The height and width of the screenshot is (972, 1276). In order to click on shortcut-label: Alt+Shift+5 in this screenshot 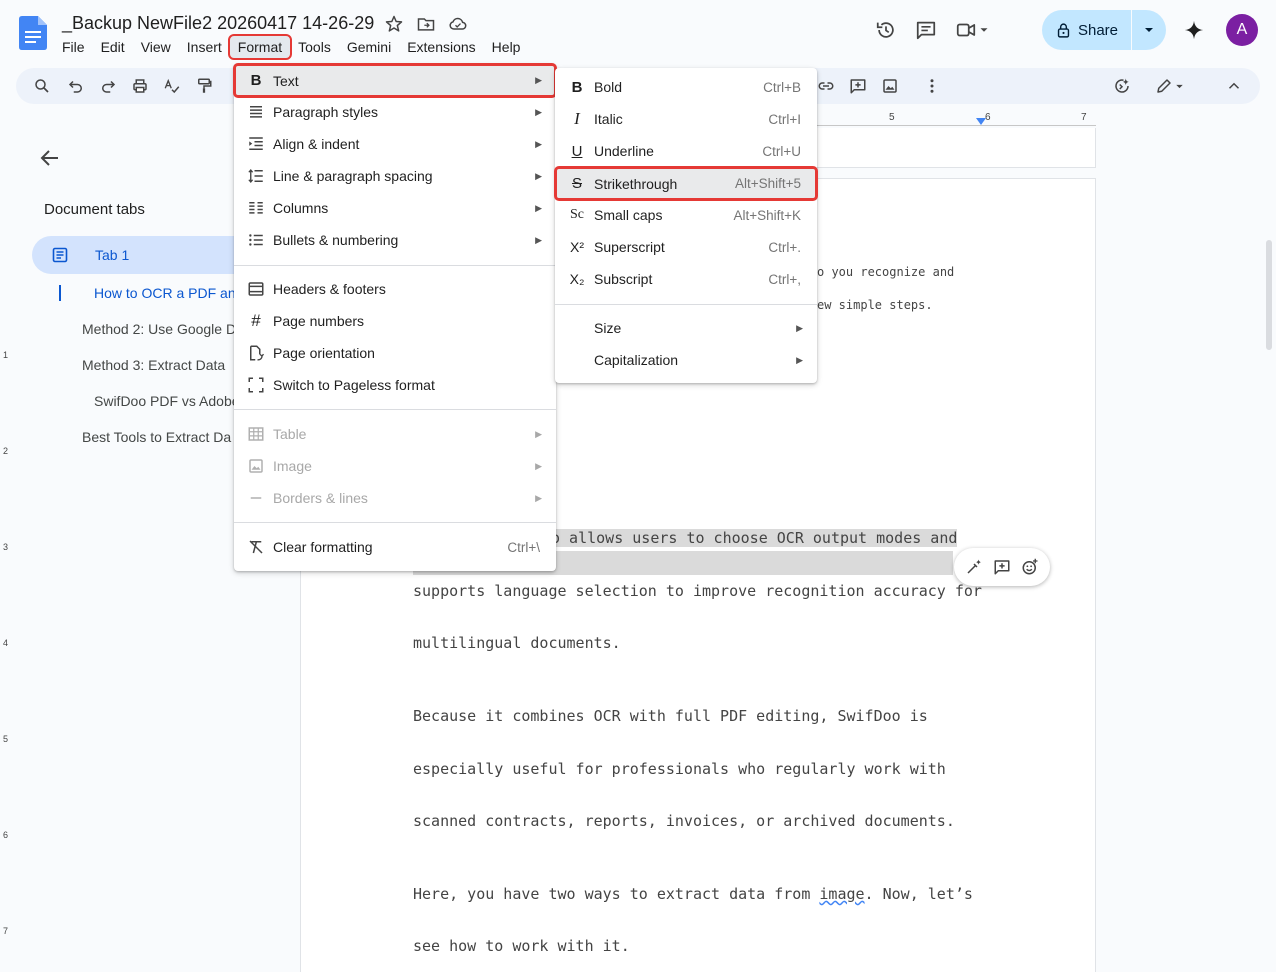, I will do `click(767, 183)`.